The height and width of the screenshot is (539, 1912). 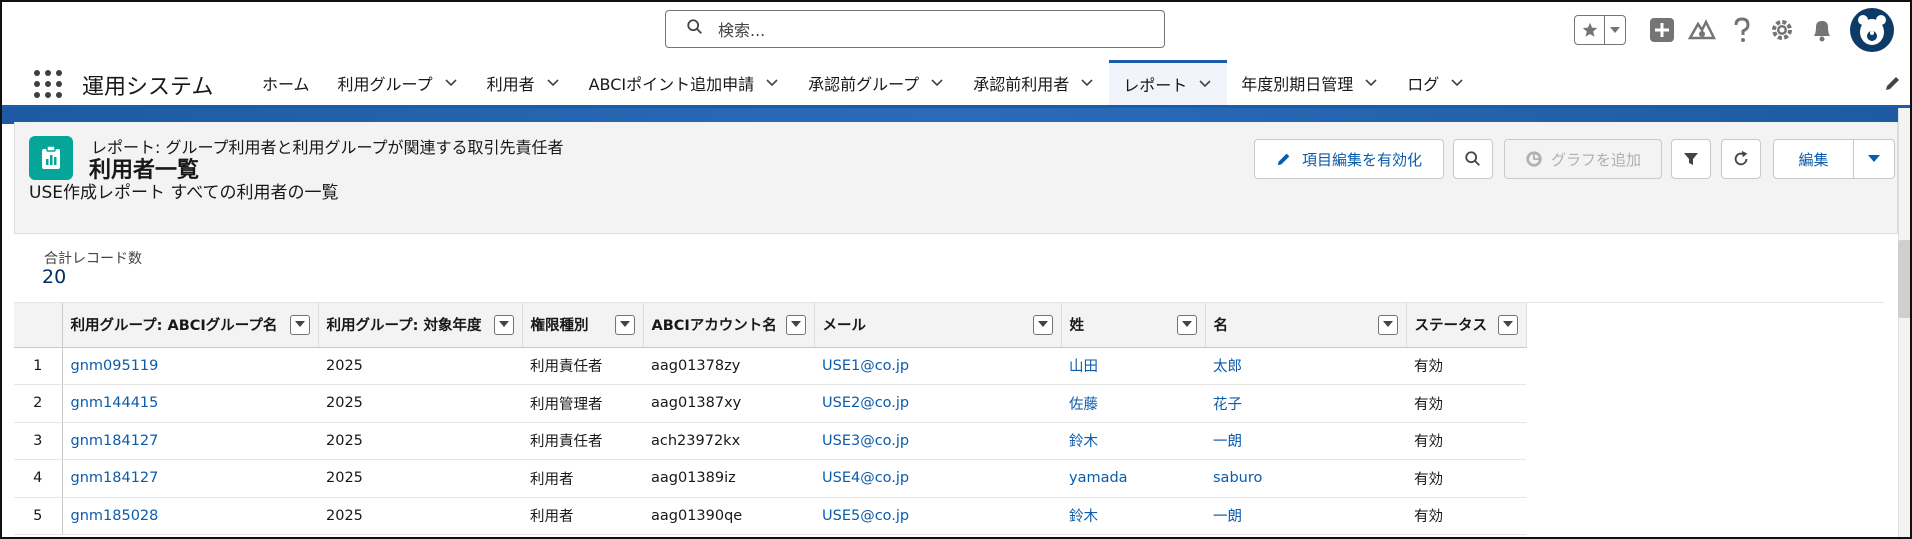 I want to click on nav-item-deadlines: 年度別期日管理, so click(x=1310, y=82).